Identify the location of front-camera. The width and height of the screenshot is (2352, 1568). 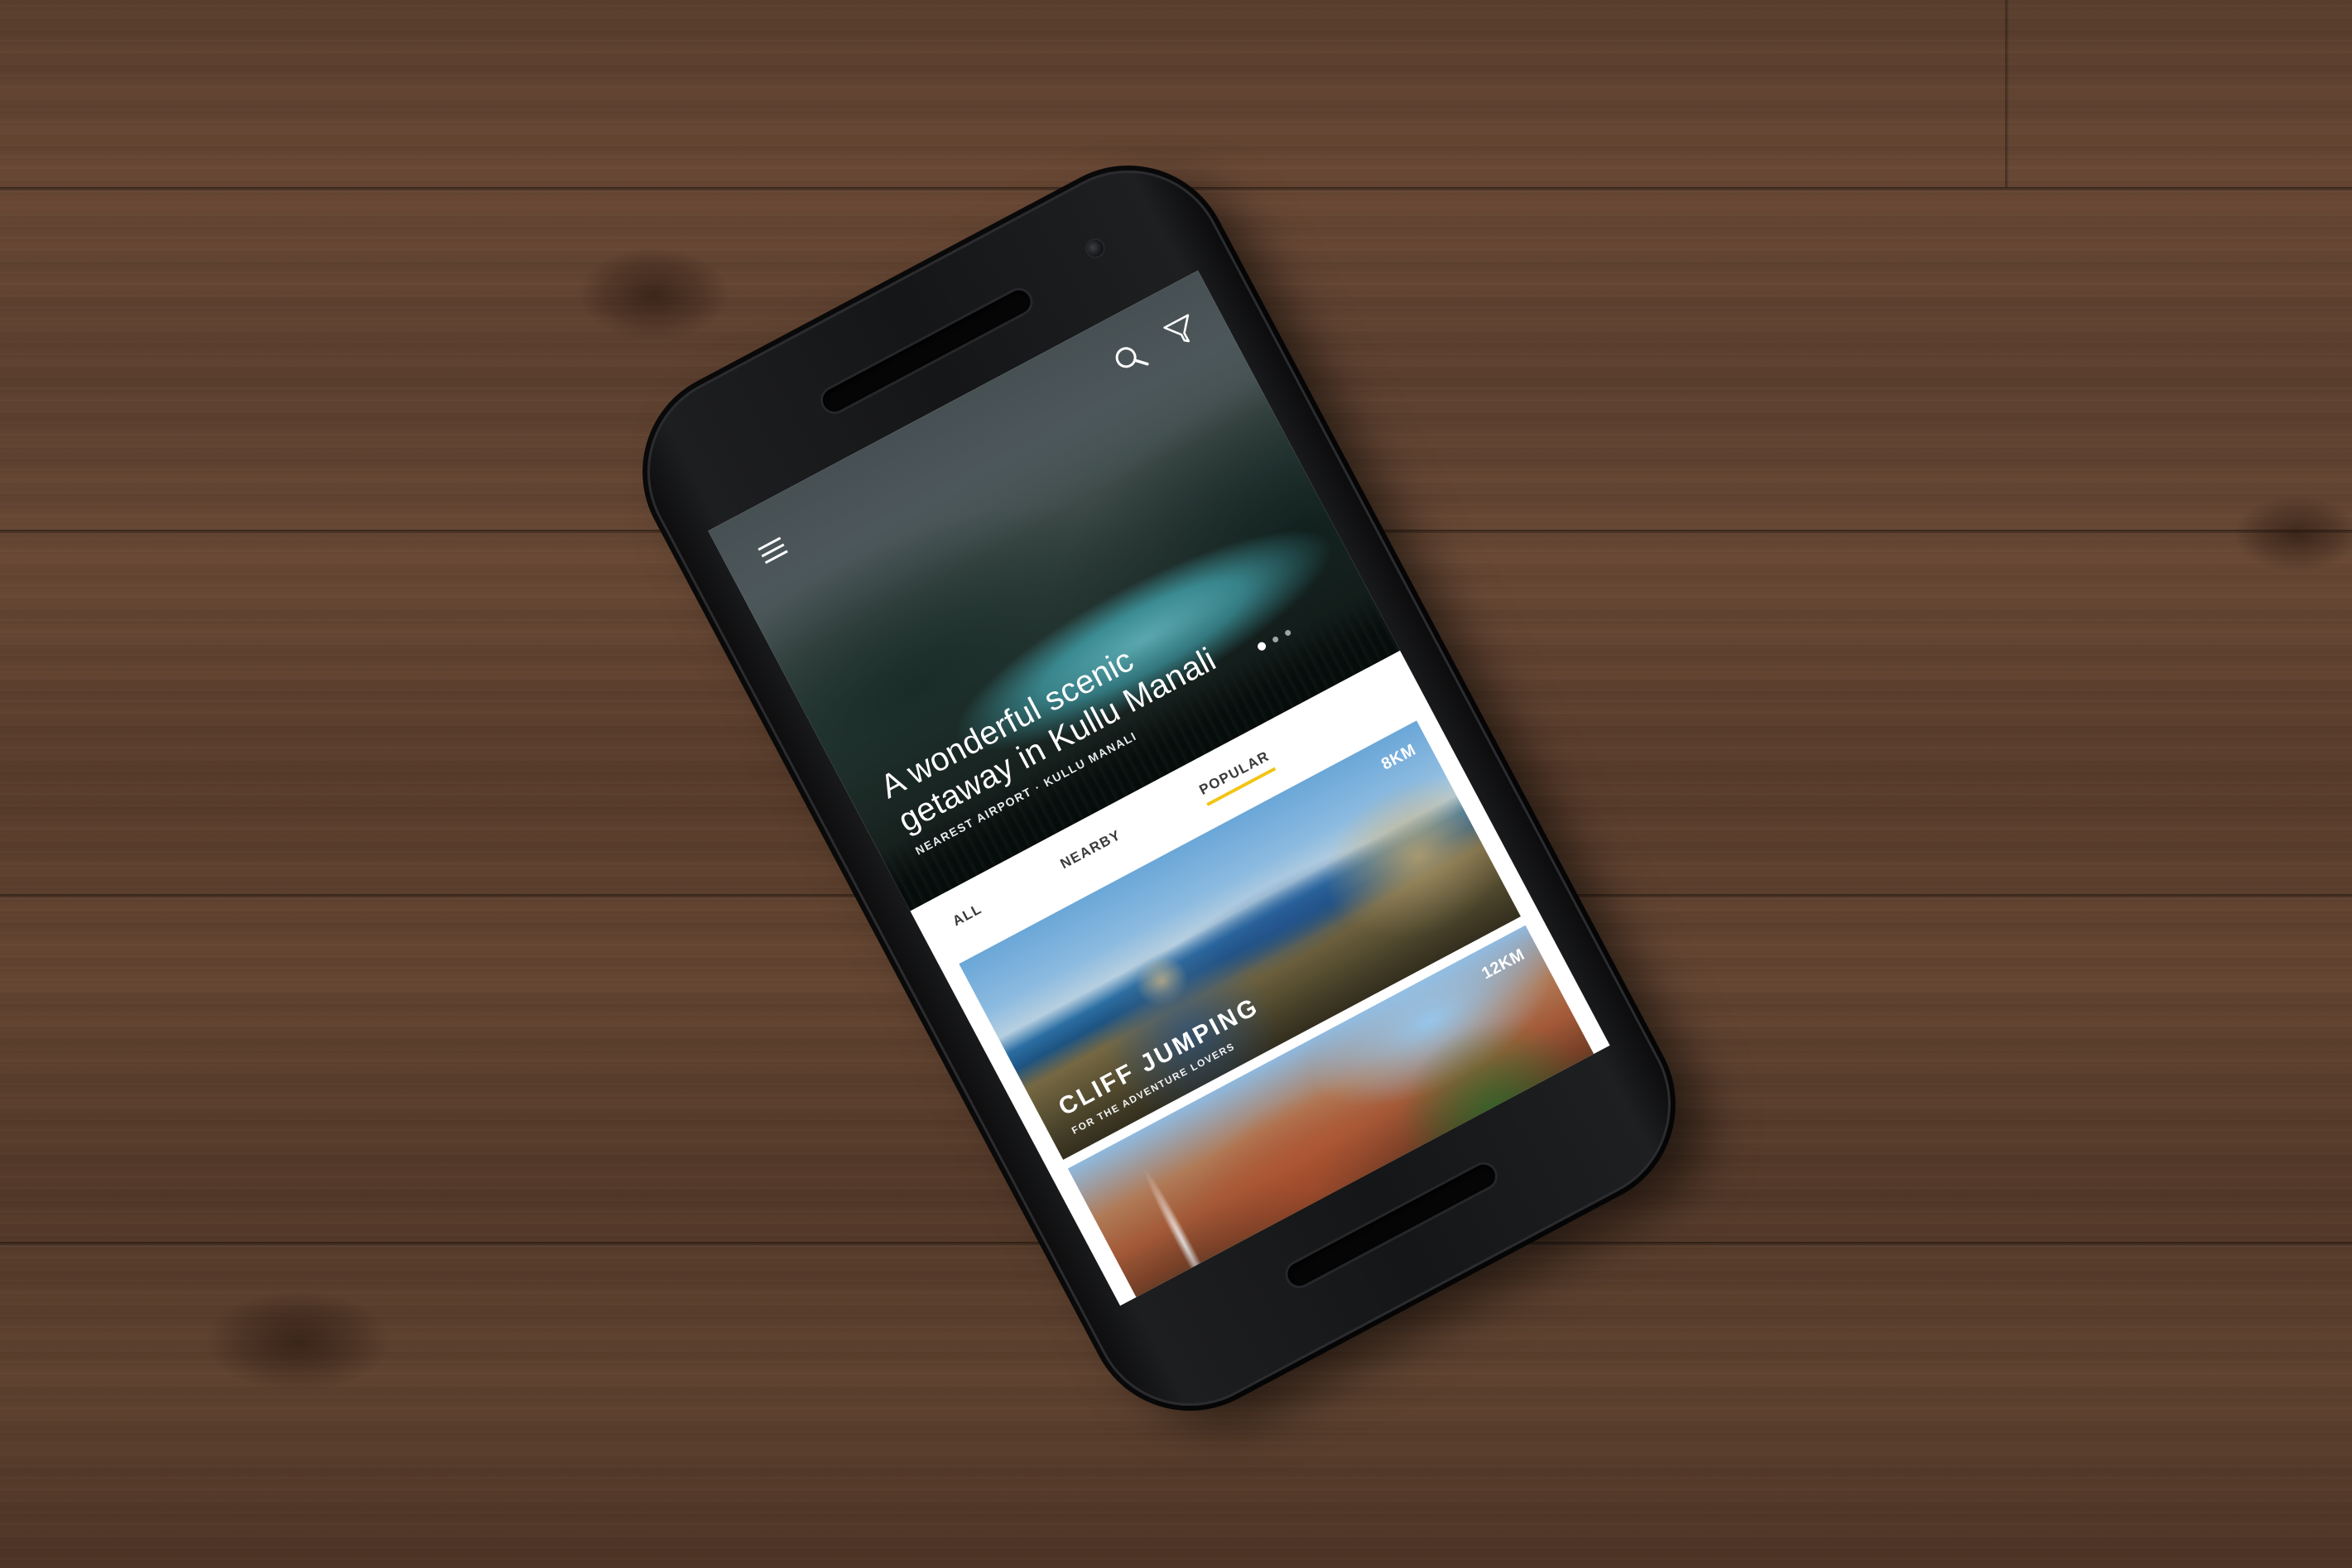
(1095, 248).